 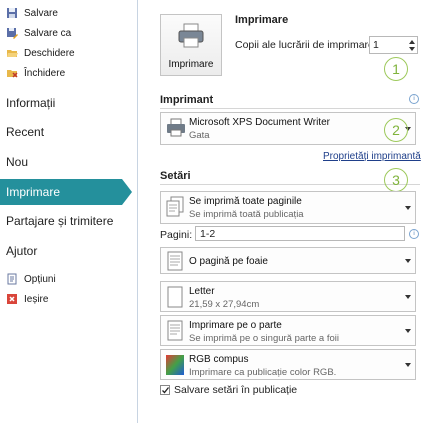 What do you see at coordinates (68, 162) in the screenshot?
I see `nav-new: Nou` at bounding box center [68, 162].